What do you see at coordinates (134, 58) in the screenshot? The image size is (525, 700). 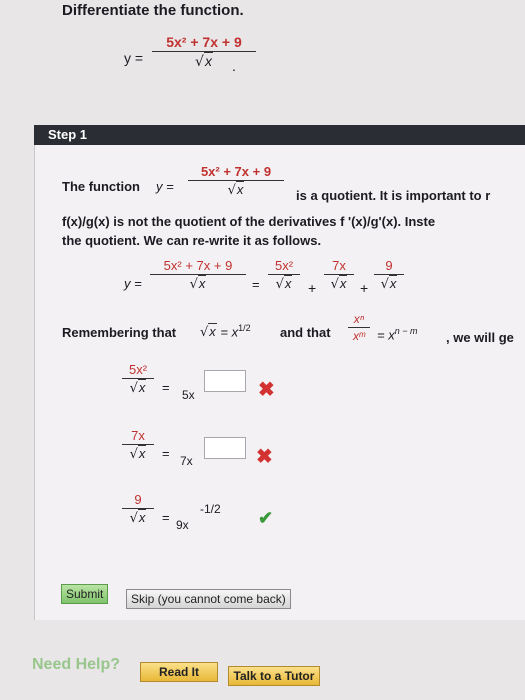 I see `problem-lhs: y =` at bounding box center [134, 58].